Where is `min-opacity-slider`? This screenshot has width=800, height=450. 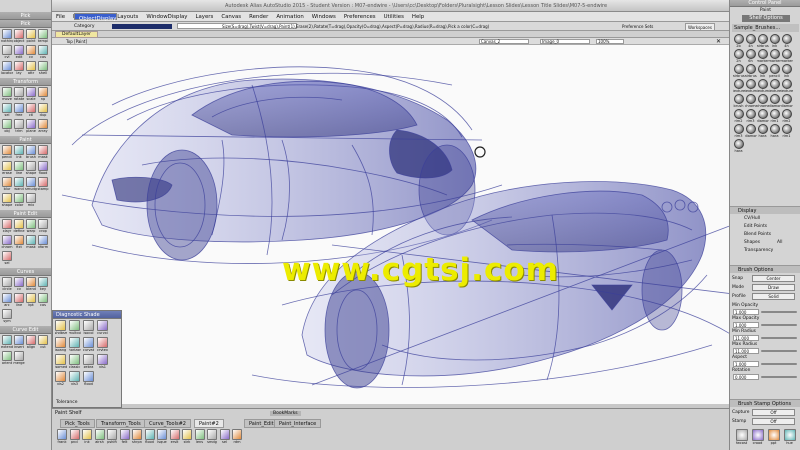 min-opacity-slider is located at coordinates (779, 312).